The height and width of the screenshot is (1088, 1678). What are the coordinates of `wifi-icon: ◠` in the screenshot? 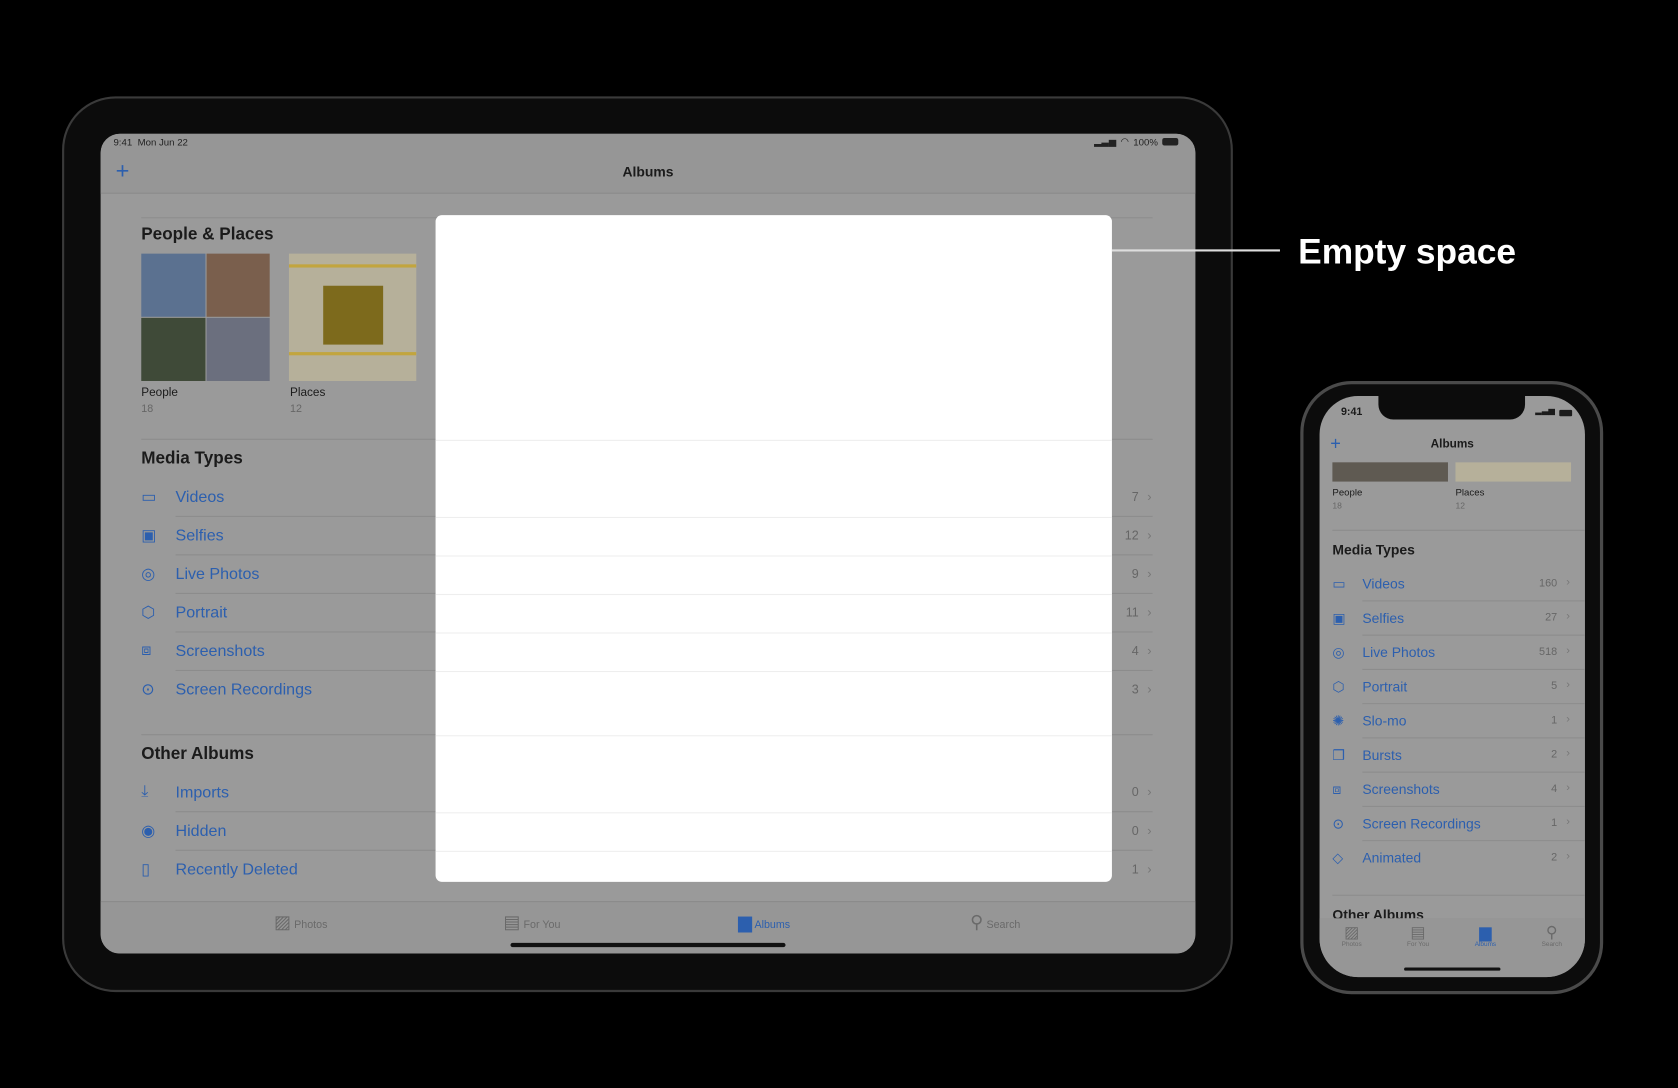 It's located at (1125, 141).